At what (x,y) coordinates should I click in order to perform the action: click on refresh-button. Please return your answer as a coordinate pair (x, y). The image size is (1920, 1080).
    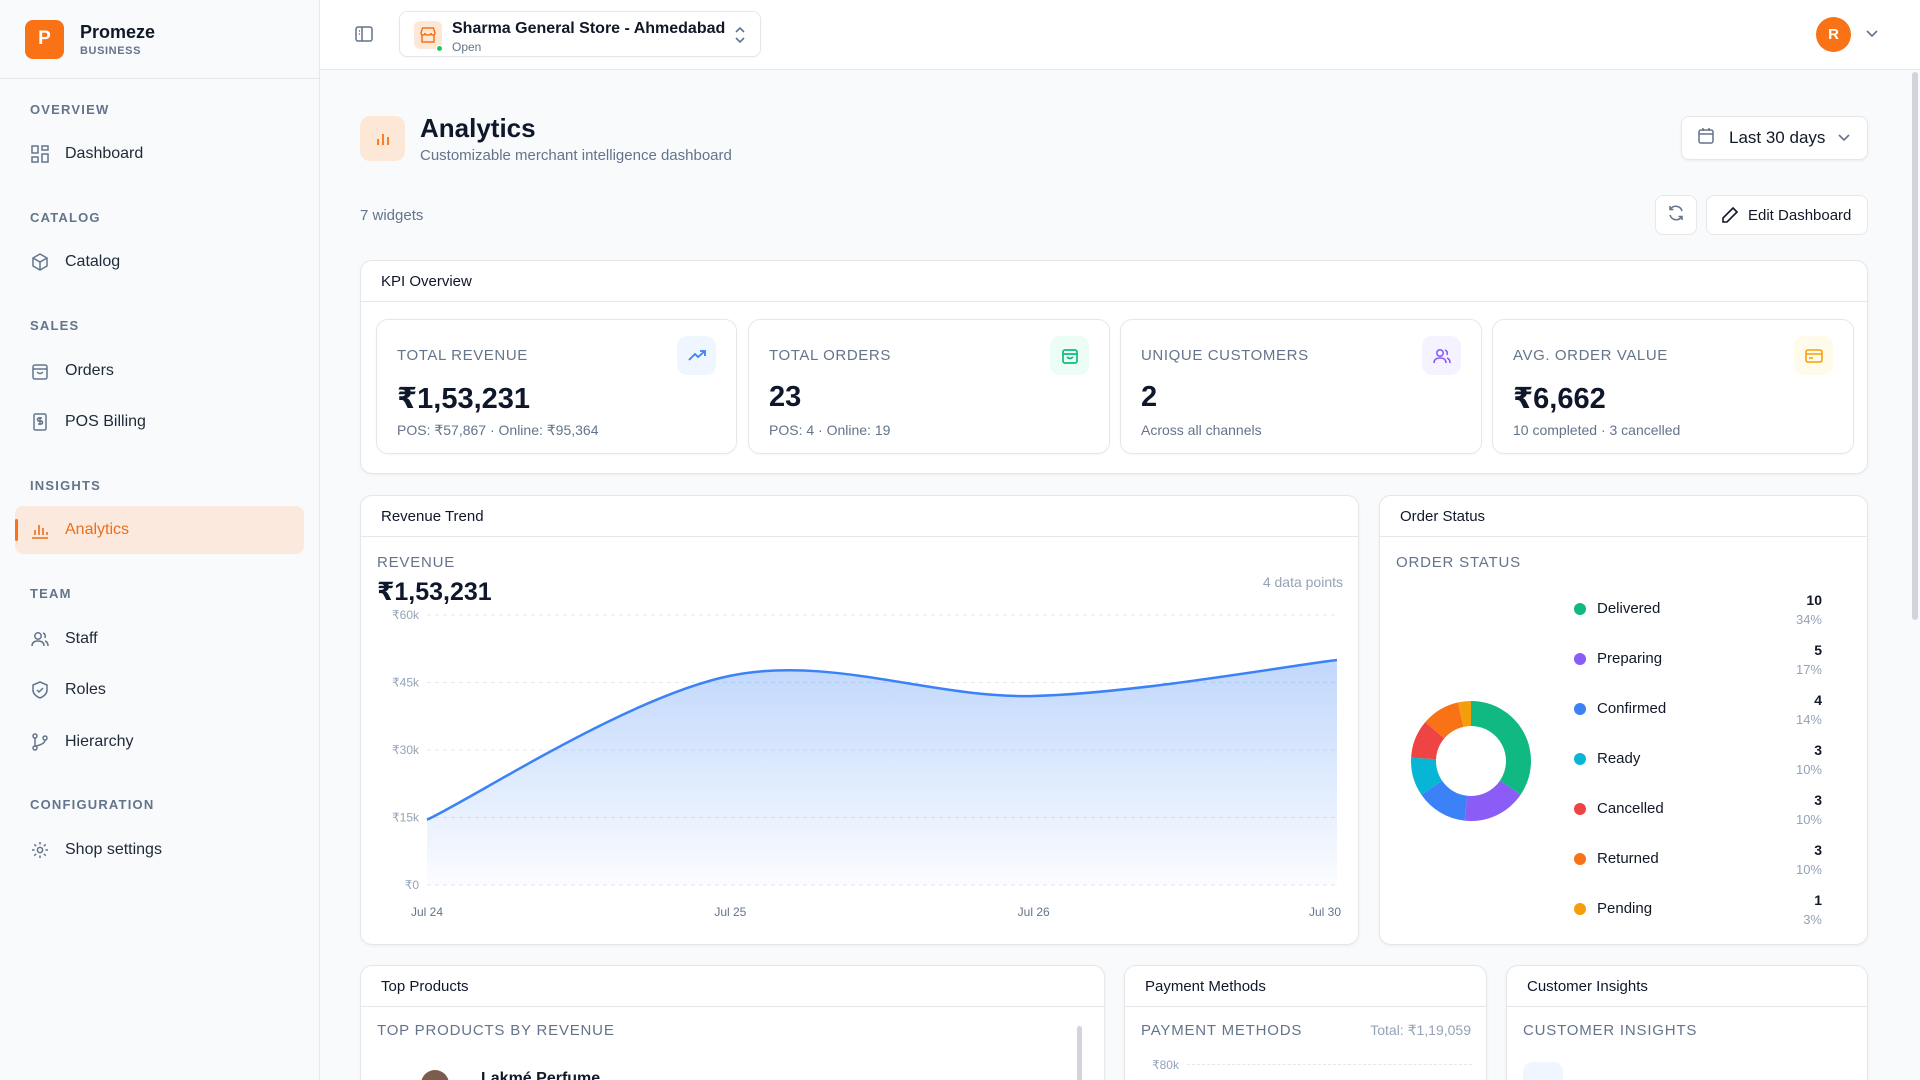
    Looking at the image, I should click on (1676, 215).